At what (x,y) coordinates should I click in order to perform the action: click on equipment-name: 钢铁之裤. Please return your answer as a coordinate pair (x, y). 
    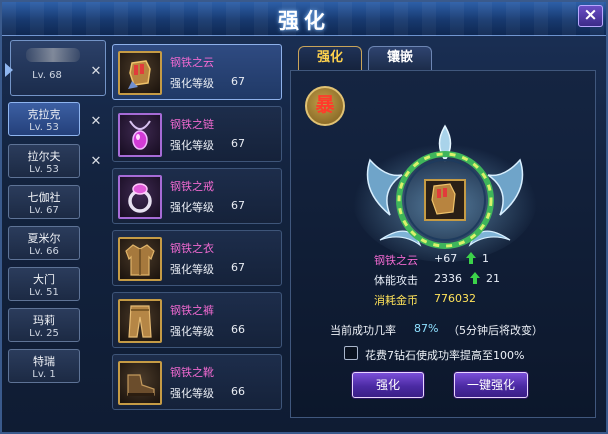
    Looking at the image, I should click on (192, 310).